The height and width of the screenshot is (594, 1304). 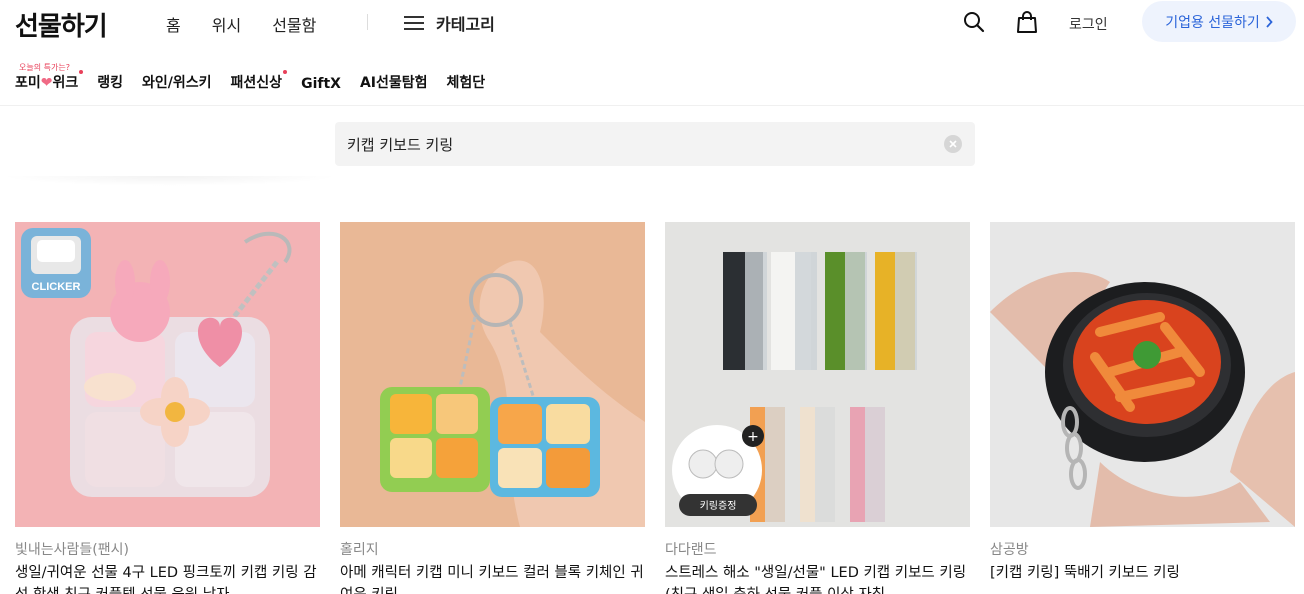 I want to click on product-brand: 삼공방, so click(x=1009, y=550).